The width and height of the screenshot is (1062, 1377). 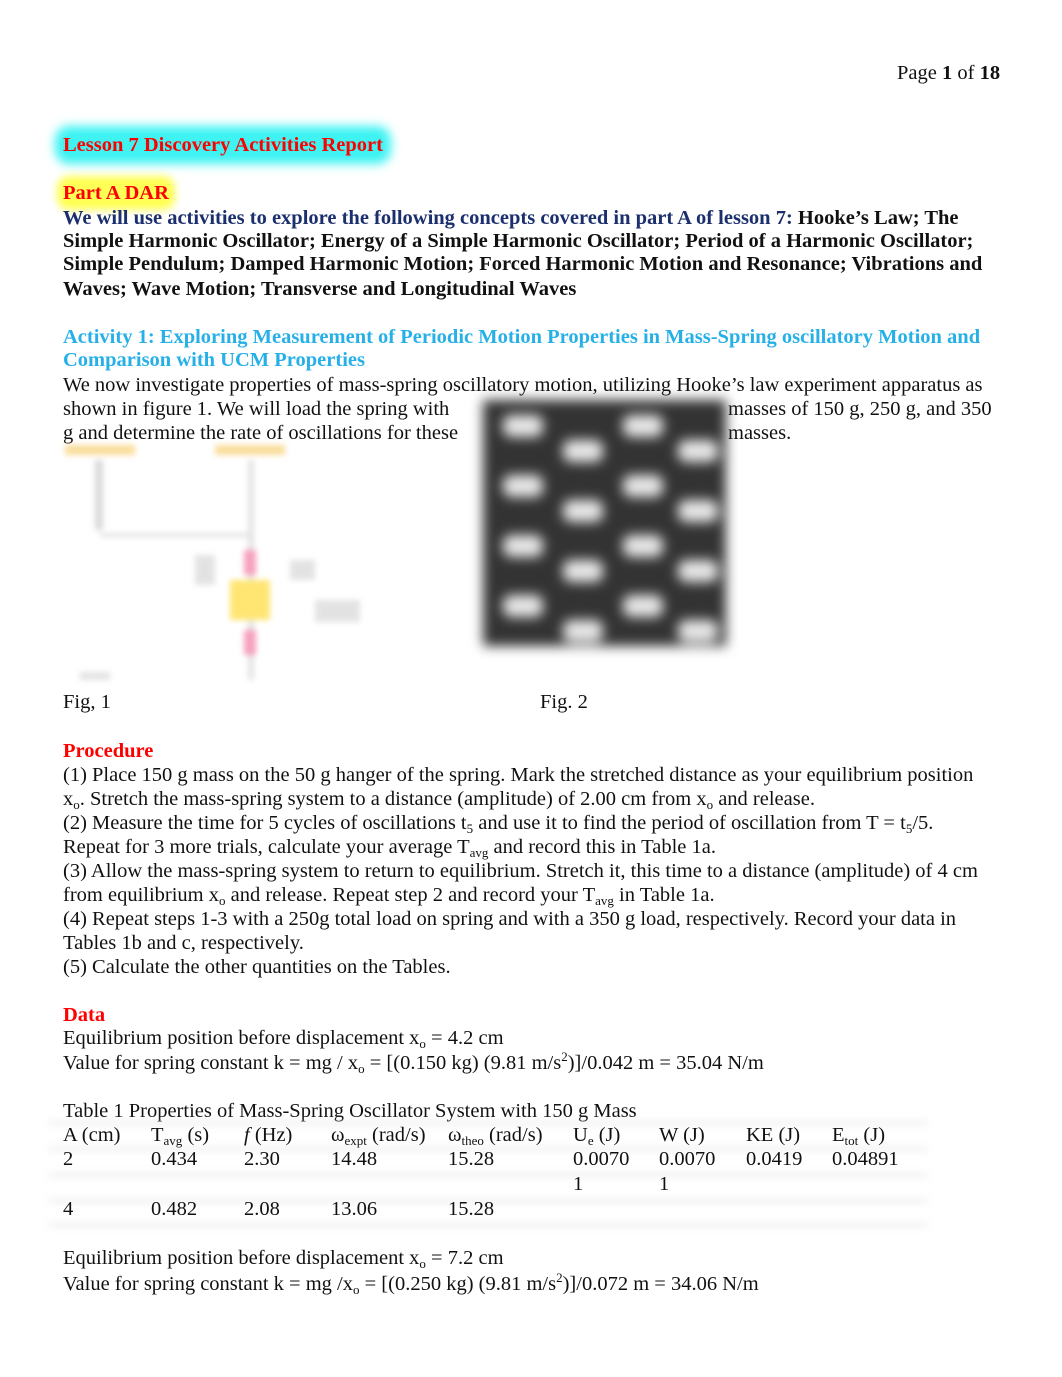 I want to click on text-segment: Fig, 1, so click(x=87, y=702).